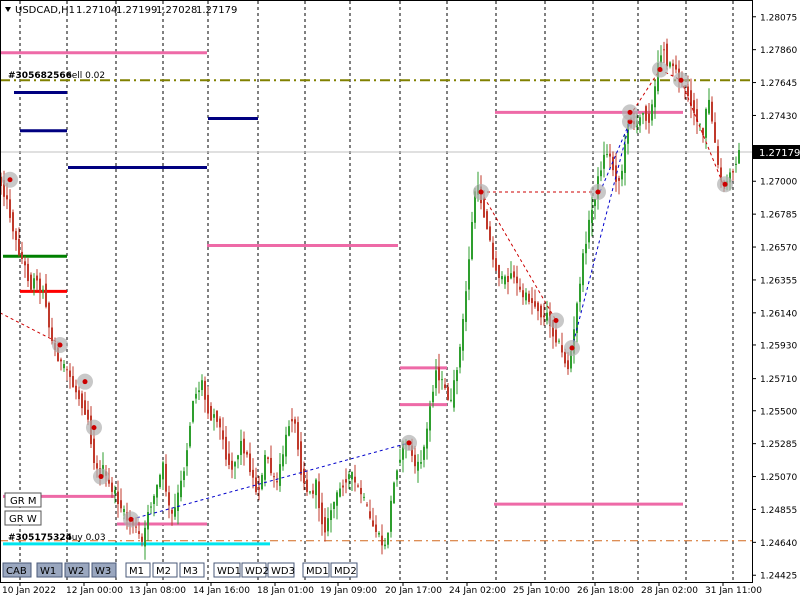 Image resolution: width=800 pixels, height=604 pixels. I want to click on button-w1: W1, so click(49, 570).